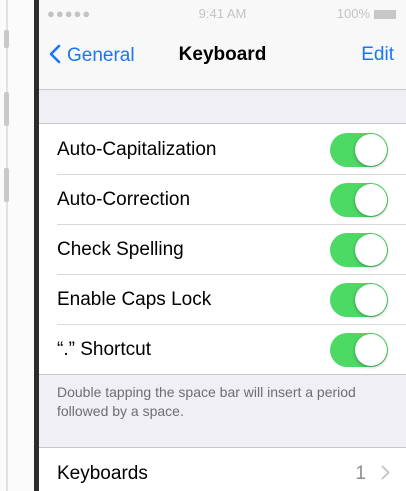 The height and width of the screenshot is (491, 406). I want to click on setting-row-check-spelling: Check Spelling, so click(222, 249).